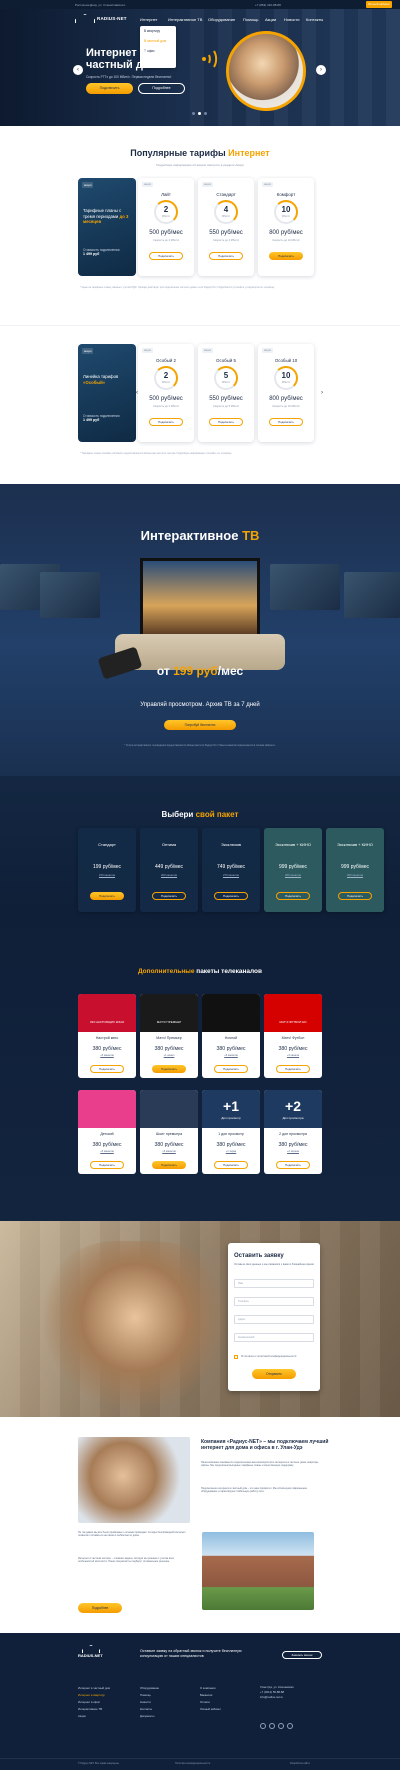 The image size is (400, 1770). I want to click on top-phone: +7 (863) 310-88-88, so click(268, 5).